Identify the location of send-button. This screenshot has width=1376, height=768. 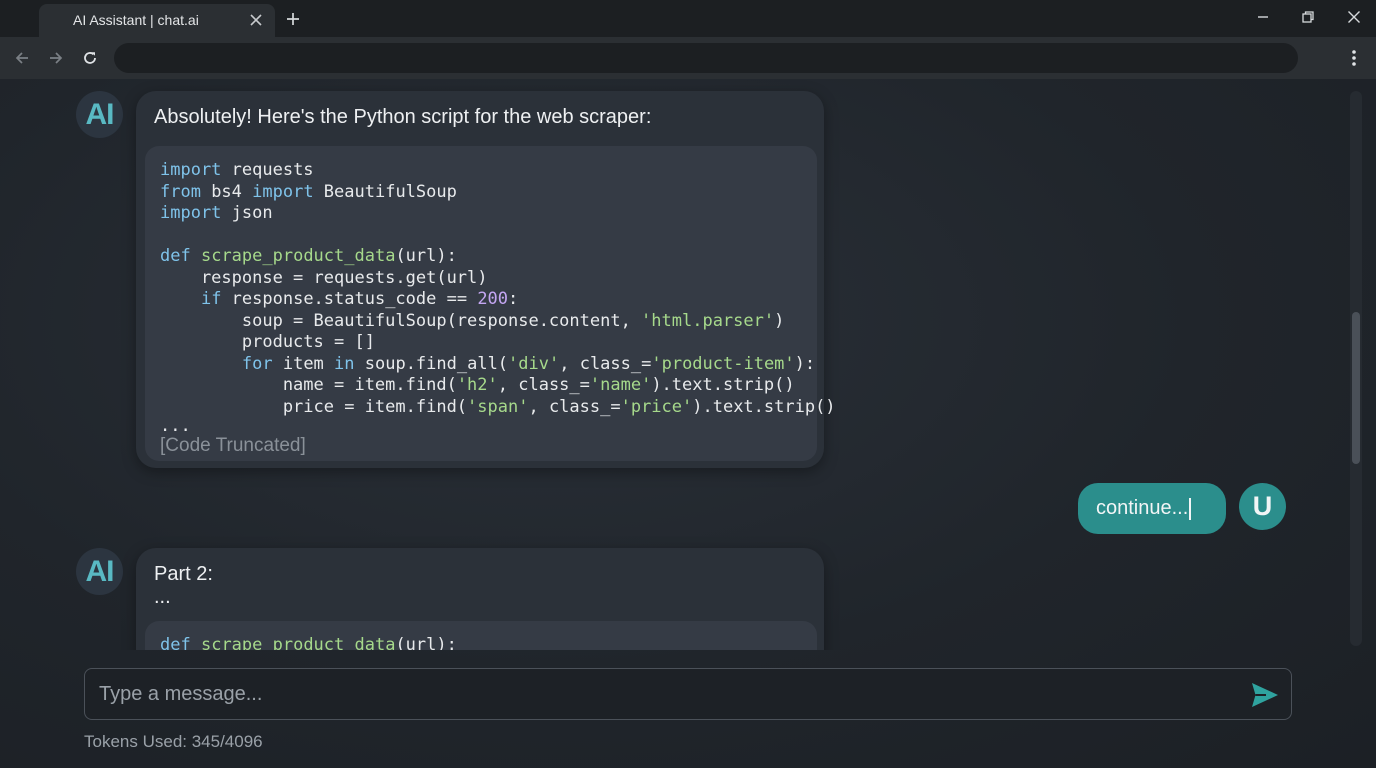
(1265, 695).